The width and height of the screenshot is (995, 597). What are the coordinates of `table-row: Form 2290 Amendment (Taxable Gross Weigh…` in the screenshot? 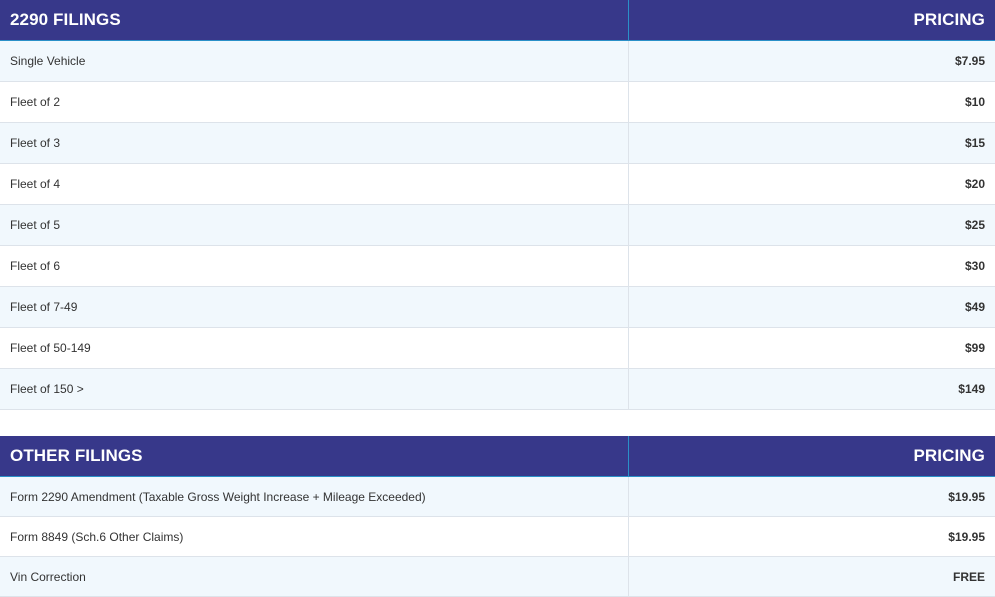 It's located at (497, 496).